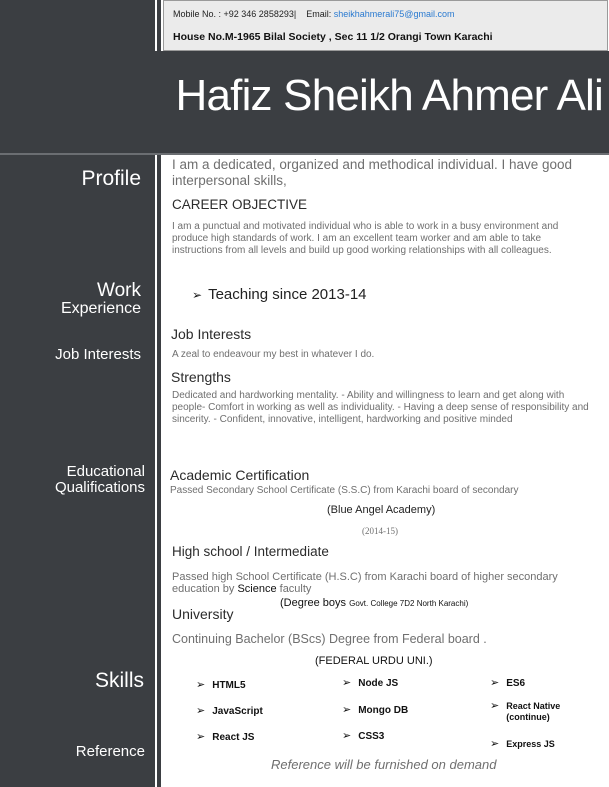  What do you see at coordinates (409, 603) in the screenshot?
I see `college-name: Govt. College 7D2 North Karachi)` at bounding box center [409, 603].